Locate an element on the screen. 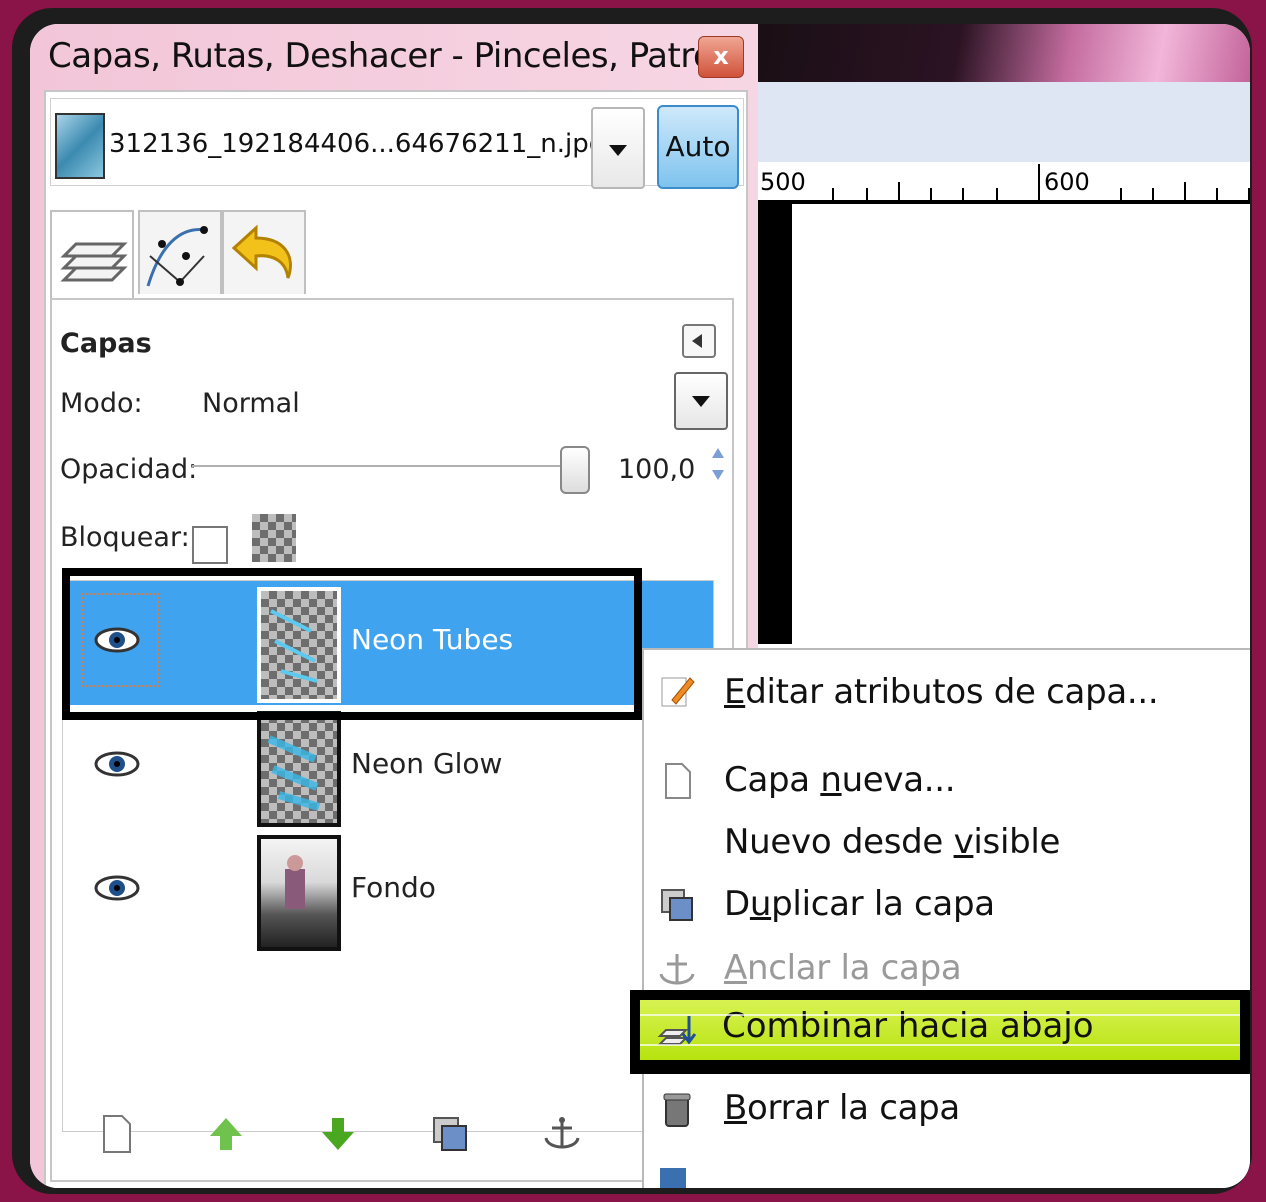 Image resolution: width=1266 pixels, height=1202 pixels. panel-title: Capas is located at coordinates (106, 343).